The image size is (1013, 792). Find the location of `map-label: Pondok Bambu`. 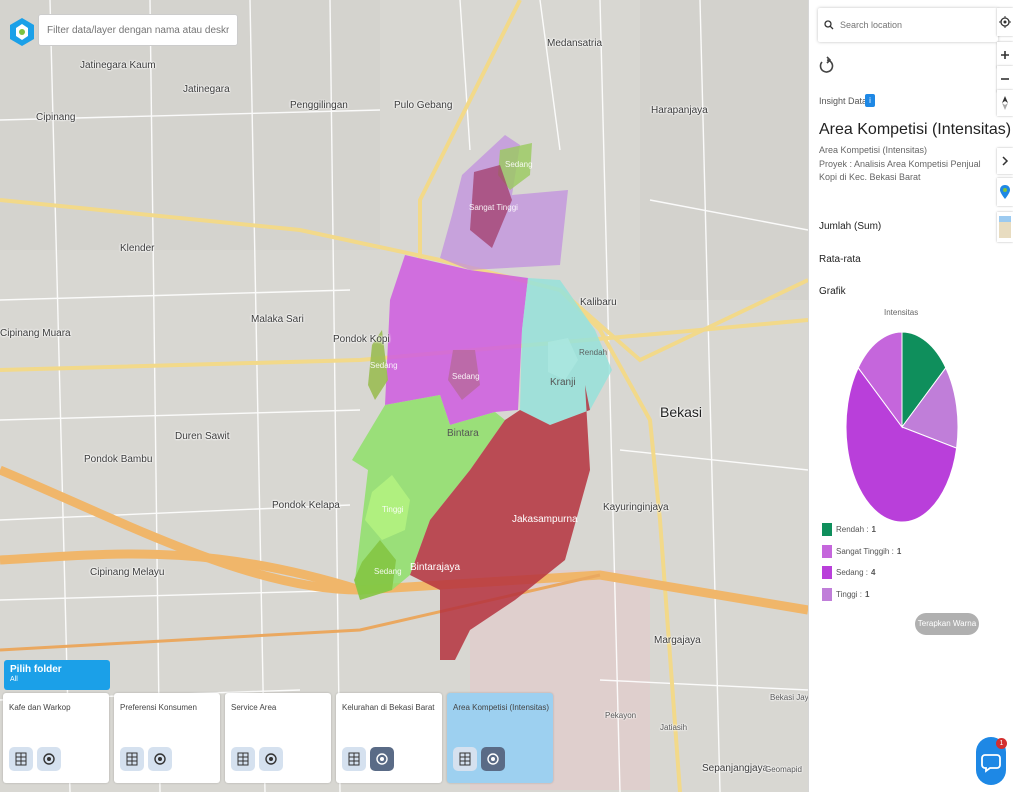

map-label: Pondok Bambu is located at coordinates (118, 459).